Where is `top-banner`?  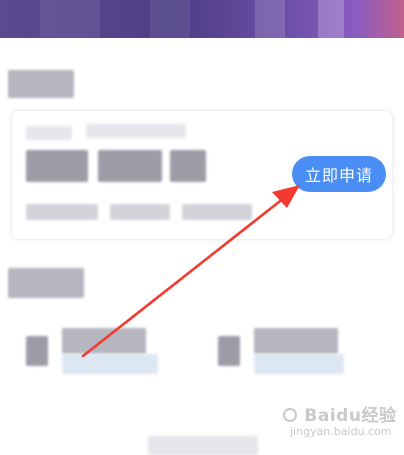 top-banner is located at coordinates (202, 19).